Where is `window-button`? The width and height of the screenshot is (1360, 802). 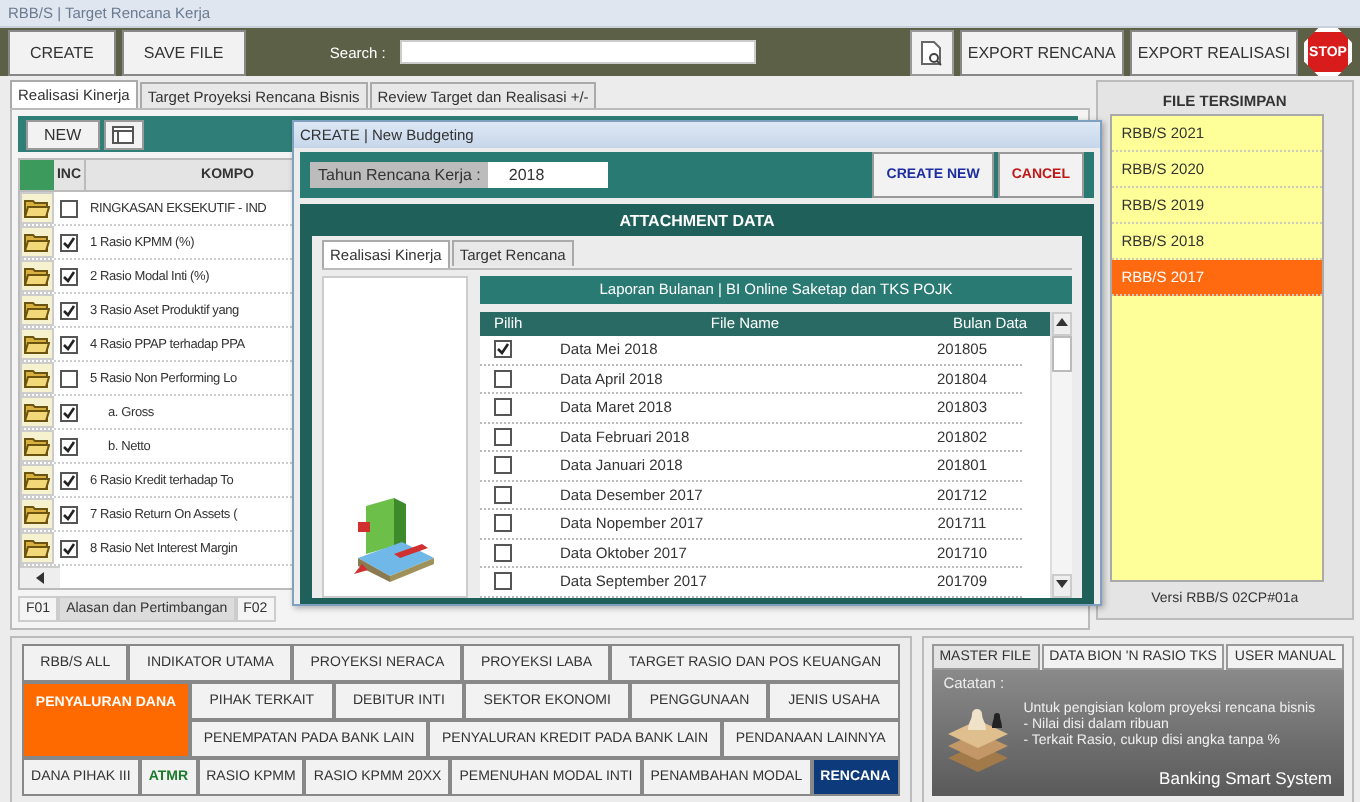 window-button is located at coordinates (123, 134).